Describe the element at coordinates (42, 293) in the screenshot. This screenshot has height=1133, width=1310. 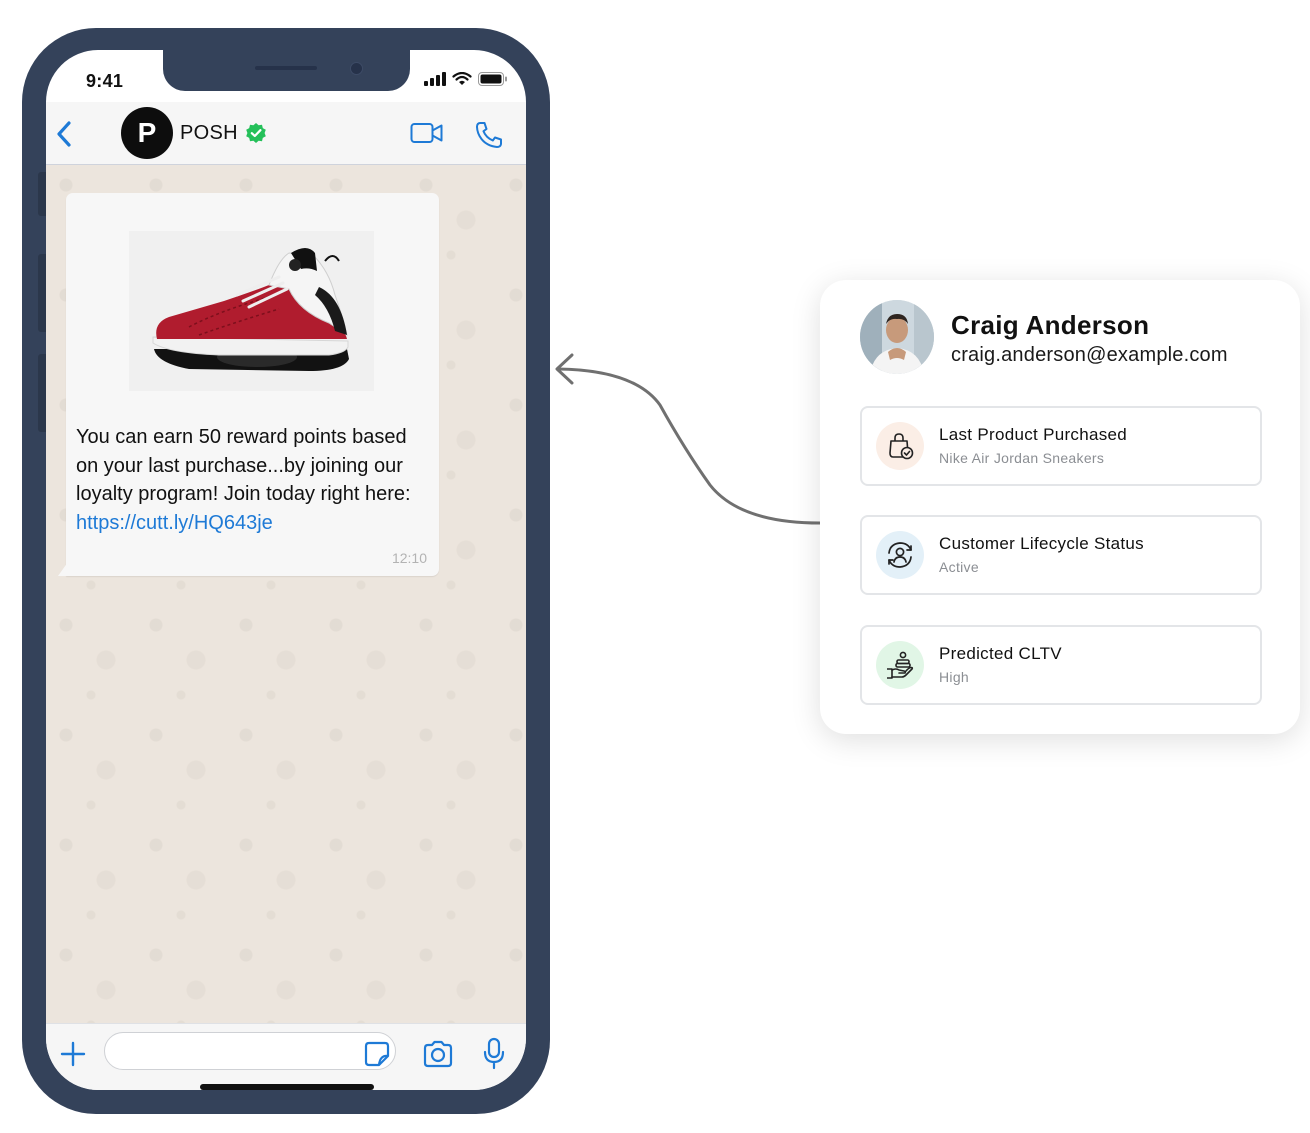
I see `volume-up-button` at that location.